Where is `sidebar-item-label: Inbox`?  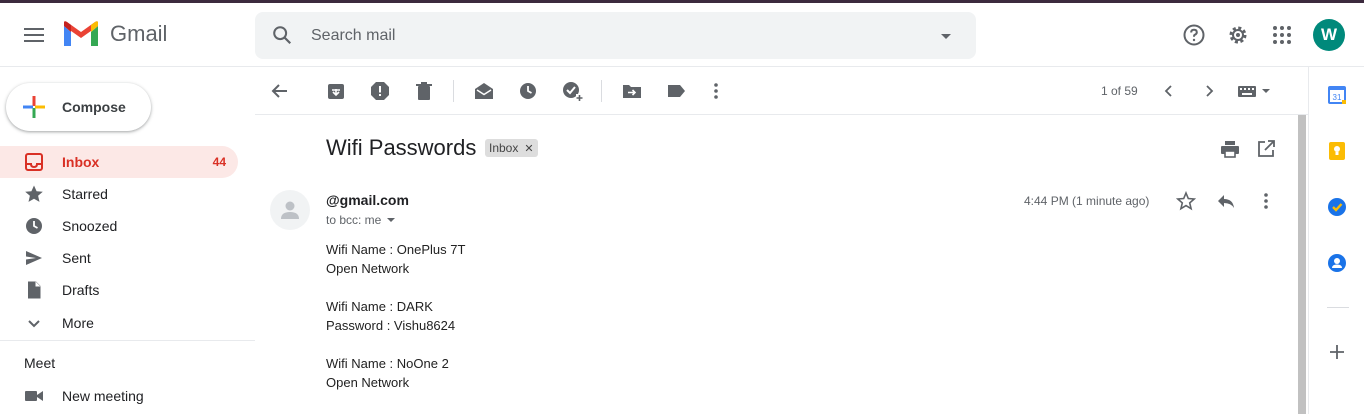
sidebar-item-label: Inbox is located at coordinates (81, 162).